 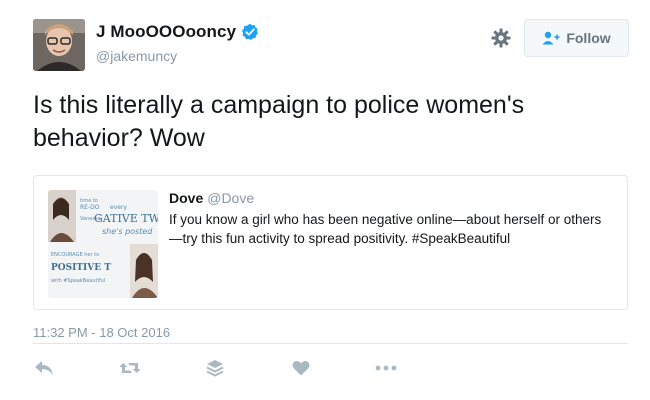 I want to click on quoted-author: Dove @Dove, so click(x=211, y=198).